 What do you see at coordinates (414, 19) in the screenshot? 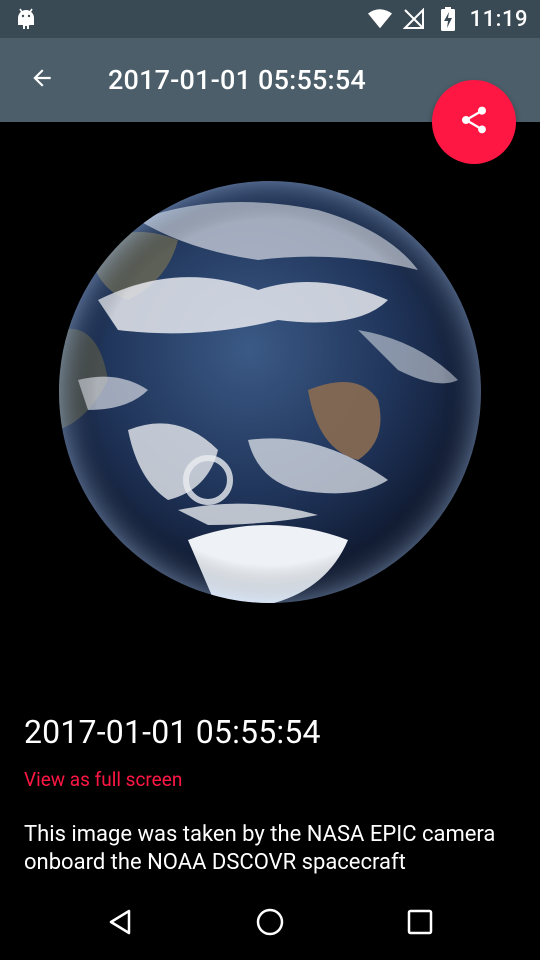
I see `no-signal-icon` at bounding box center [414, 19].